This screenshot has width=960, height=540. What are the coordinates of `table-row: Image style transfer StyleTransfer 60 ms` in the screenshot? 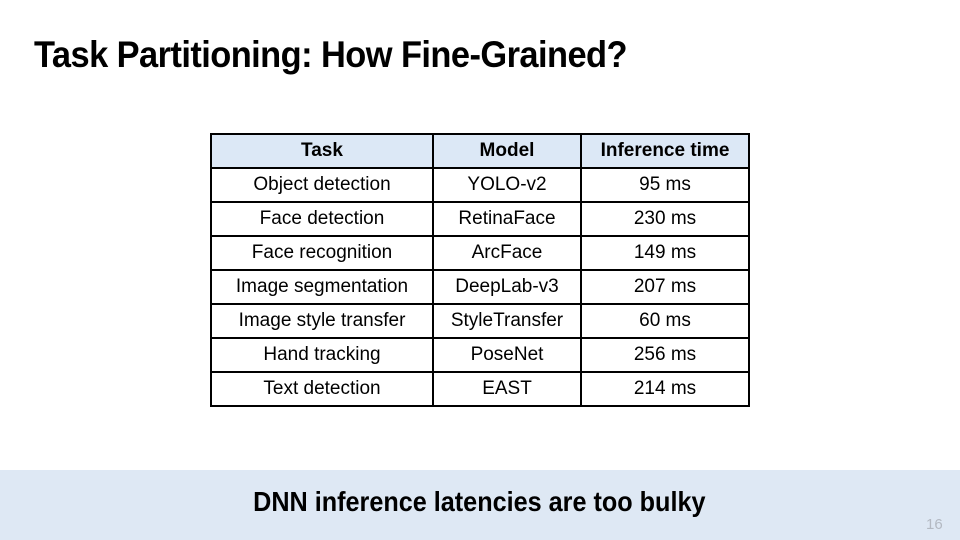 It's located at (480, 321).